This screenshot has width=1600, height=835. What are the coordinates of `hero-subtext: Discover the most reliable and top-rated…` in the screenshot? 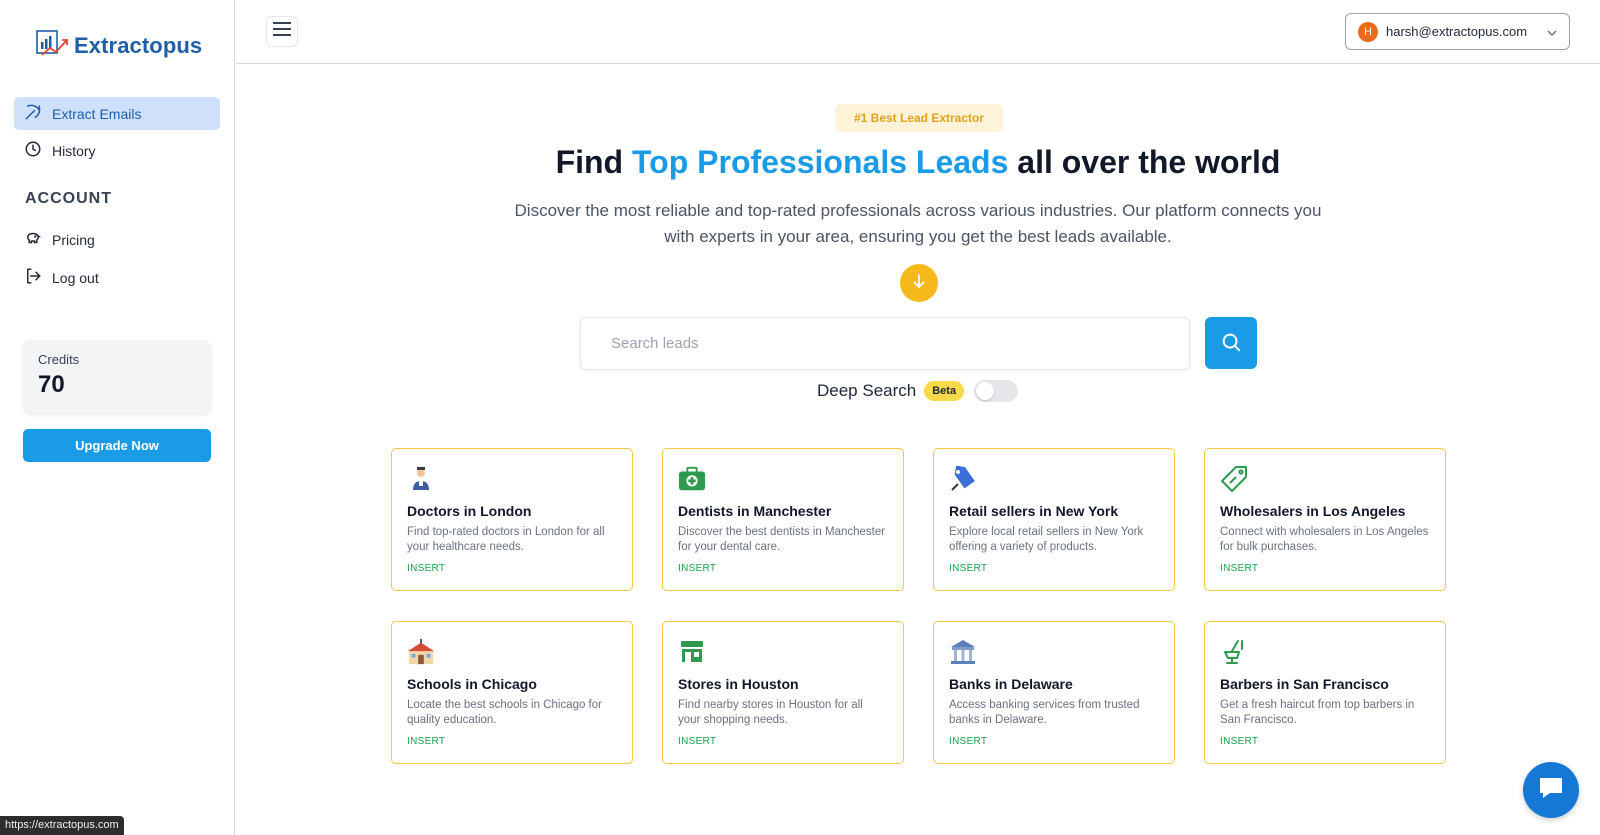 It's located at (918, 223).